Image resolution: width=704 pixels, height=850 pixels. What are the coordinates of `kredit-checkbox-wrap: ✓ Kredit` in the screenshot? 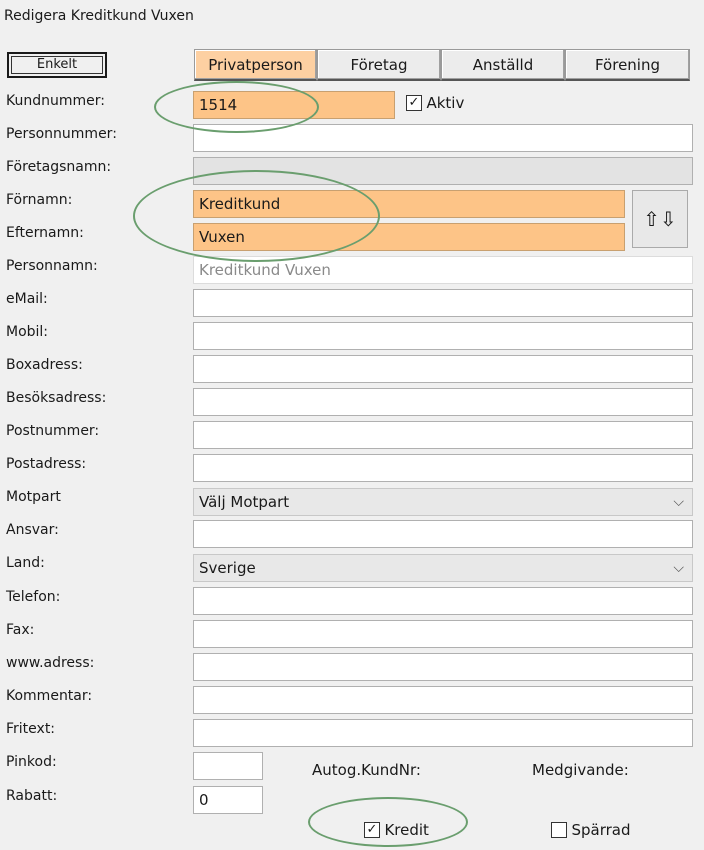 It's located at (396, 830).